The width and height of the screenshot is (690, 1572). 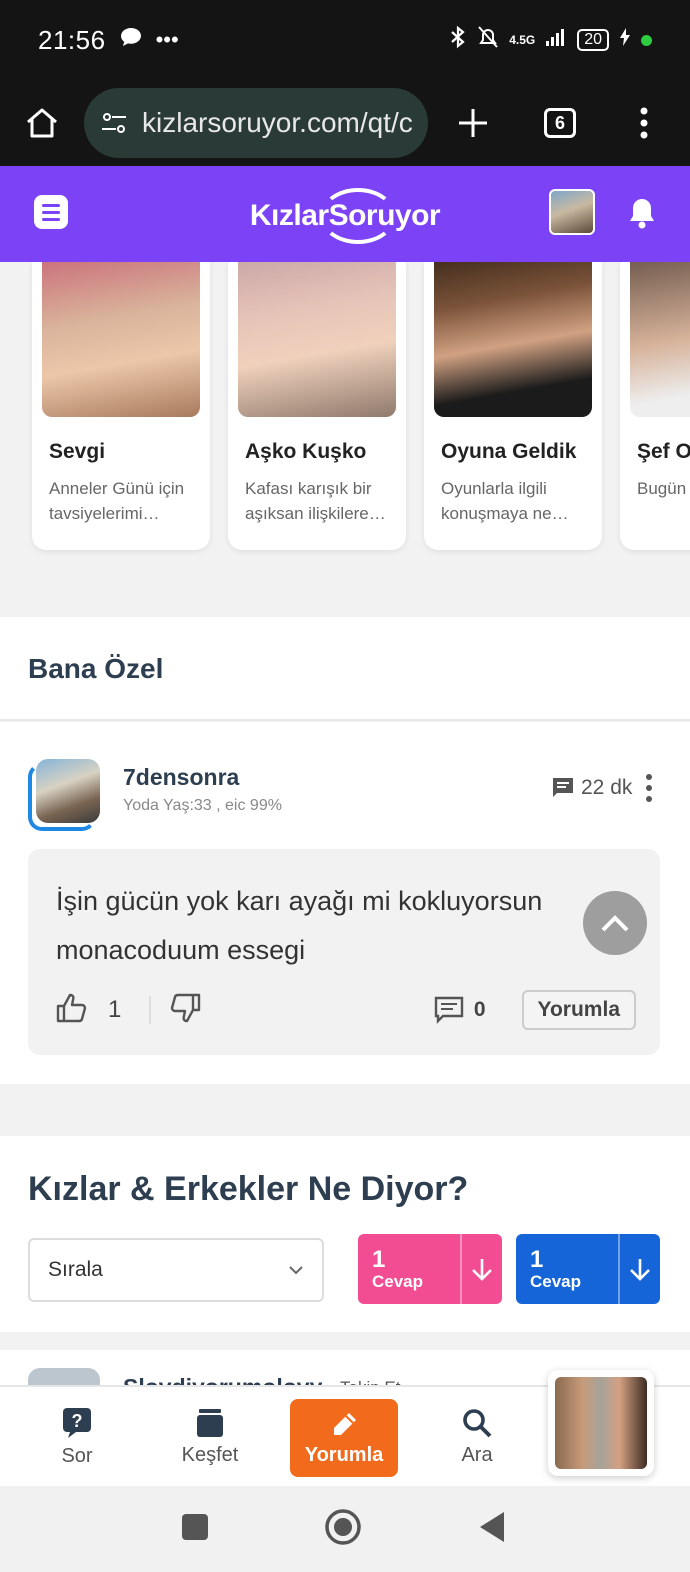 I want to click on post-username: 7densonra, so click(x=181, y=777).